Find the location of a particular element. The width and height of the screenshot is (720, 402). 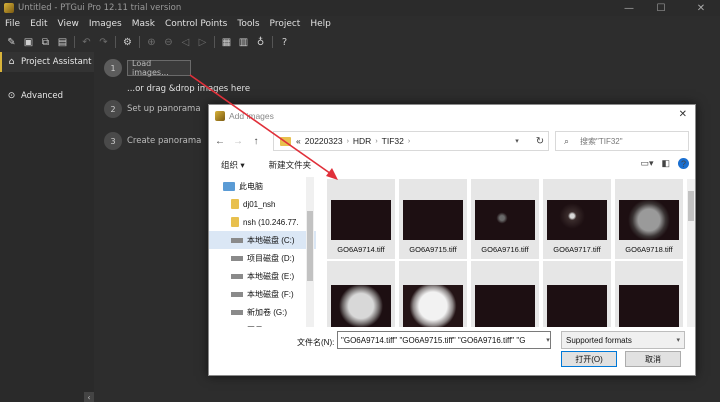

menu-item-help: Help is located at coordinates (320, 24).